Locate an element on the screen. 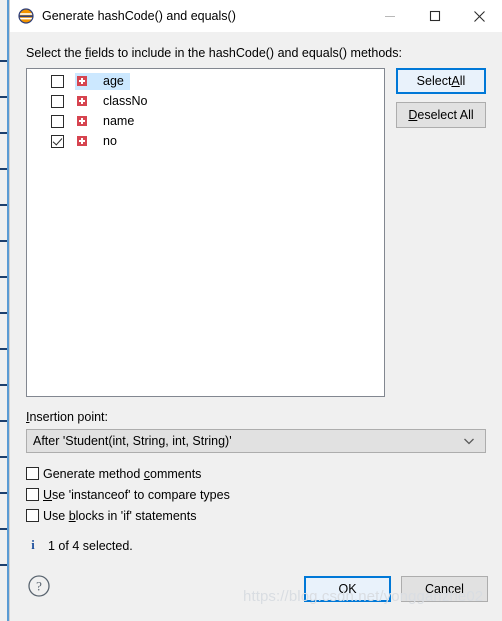 The height and width of the screenshot is (621, 502). help-button: ? is located at coordinates (39, 586).